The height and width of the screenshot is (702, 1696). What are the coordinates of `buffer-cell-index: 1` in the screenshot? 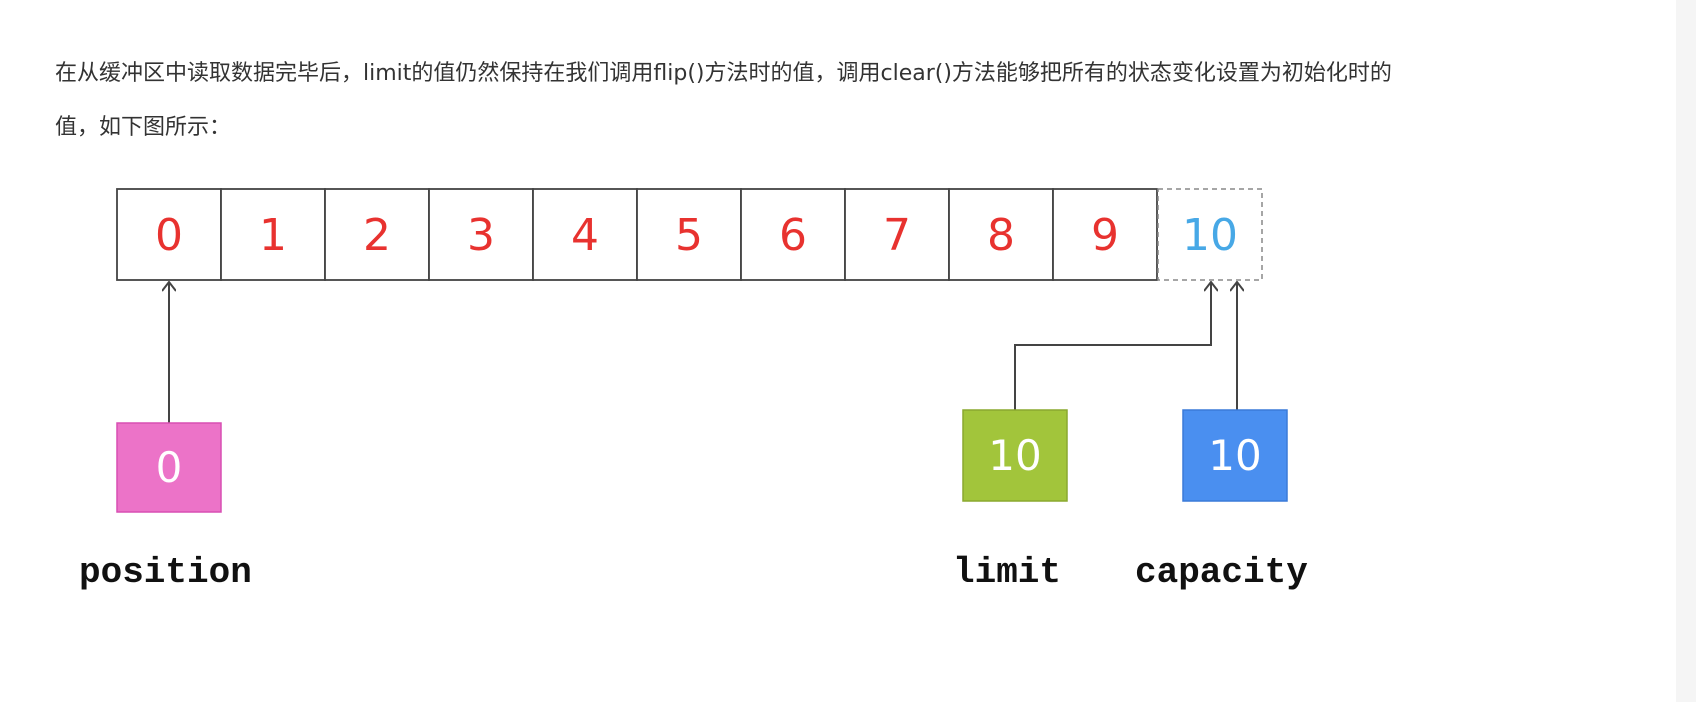 It's located at (273, 235).